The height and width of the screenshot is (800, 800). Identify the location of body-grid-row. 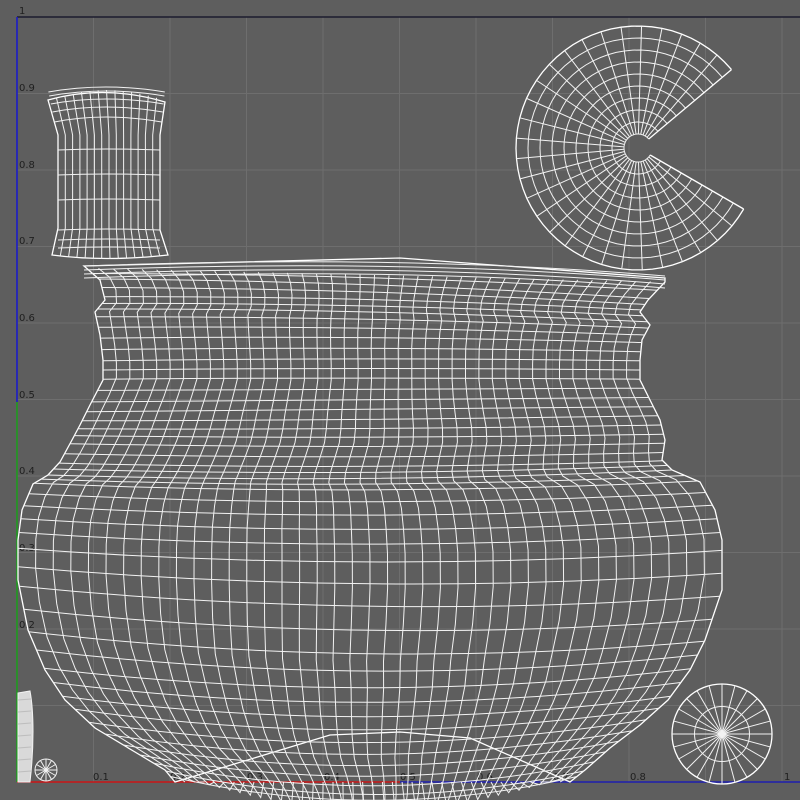
(371, 753).